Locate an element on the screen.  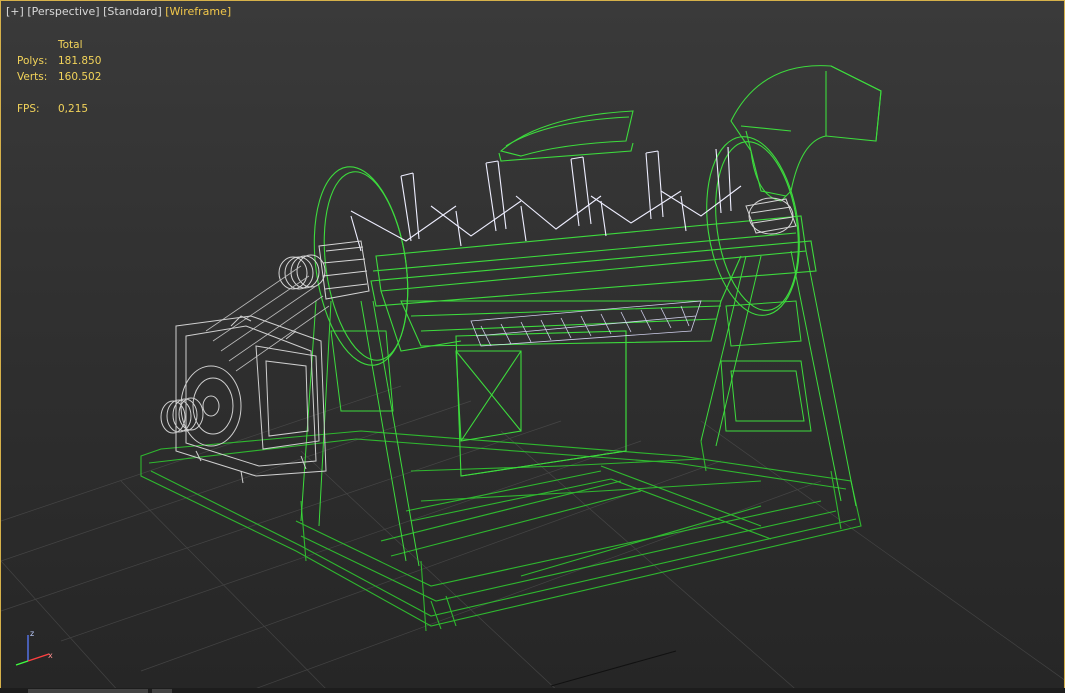
ground-line is located at coordinates (613, 668).